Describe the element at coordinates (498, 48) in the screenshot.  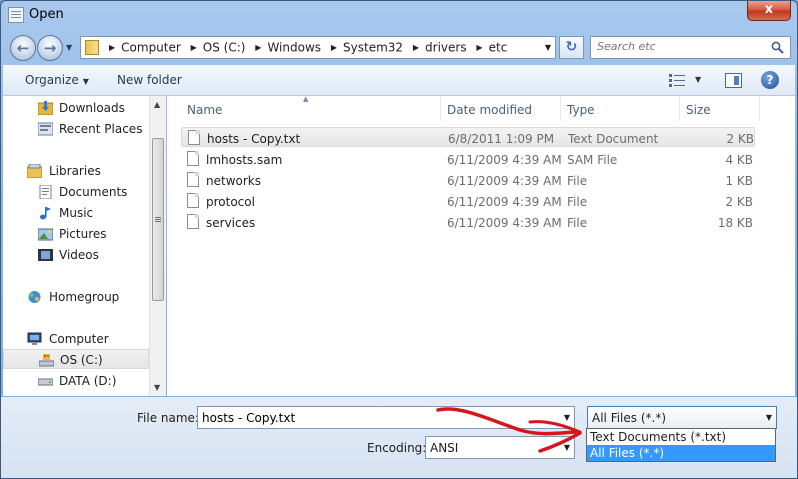
I see `crumb-etc: etc` at that location.